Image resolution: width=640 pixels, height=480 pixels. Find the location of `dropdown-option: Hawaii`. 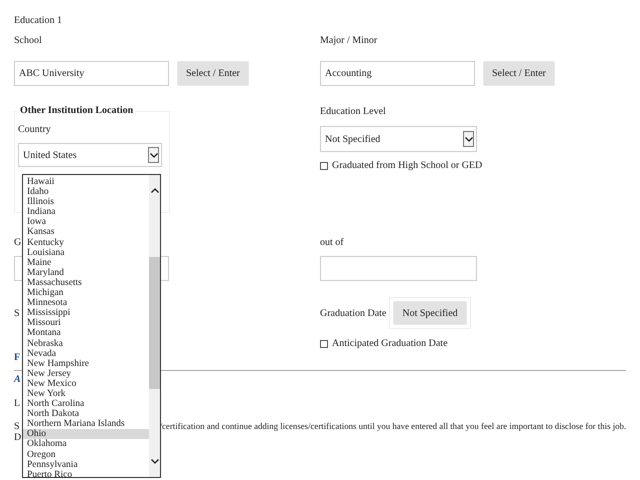

dropdown-option: Hawaii is located at coordinates (86, 182).